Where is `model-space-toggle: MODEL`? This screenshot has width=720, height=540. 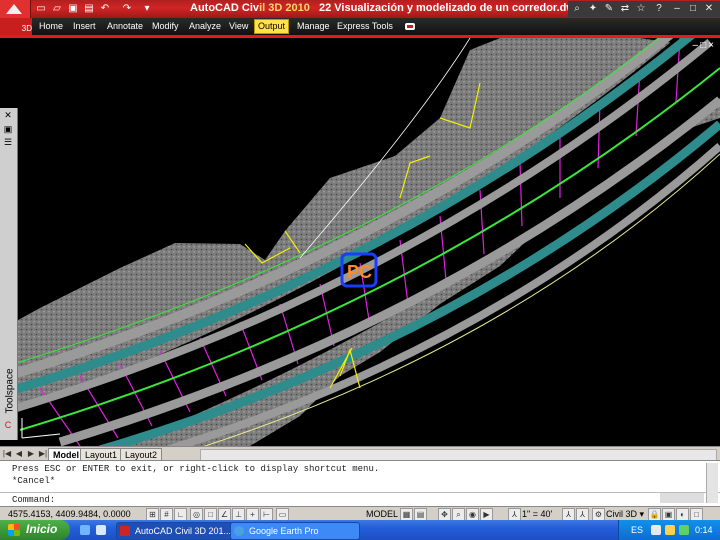
model-space-toggle: MODEL is located at coordinates (382, 514).